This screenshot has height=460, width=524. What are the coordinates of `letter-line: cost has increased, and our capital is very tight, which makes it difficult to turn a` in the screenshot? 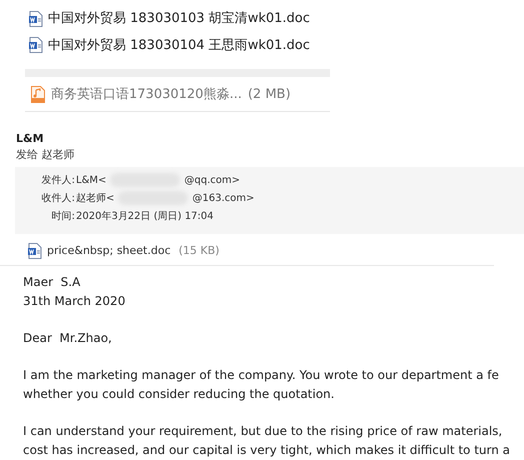 It's located at (266, 450).